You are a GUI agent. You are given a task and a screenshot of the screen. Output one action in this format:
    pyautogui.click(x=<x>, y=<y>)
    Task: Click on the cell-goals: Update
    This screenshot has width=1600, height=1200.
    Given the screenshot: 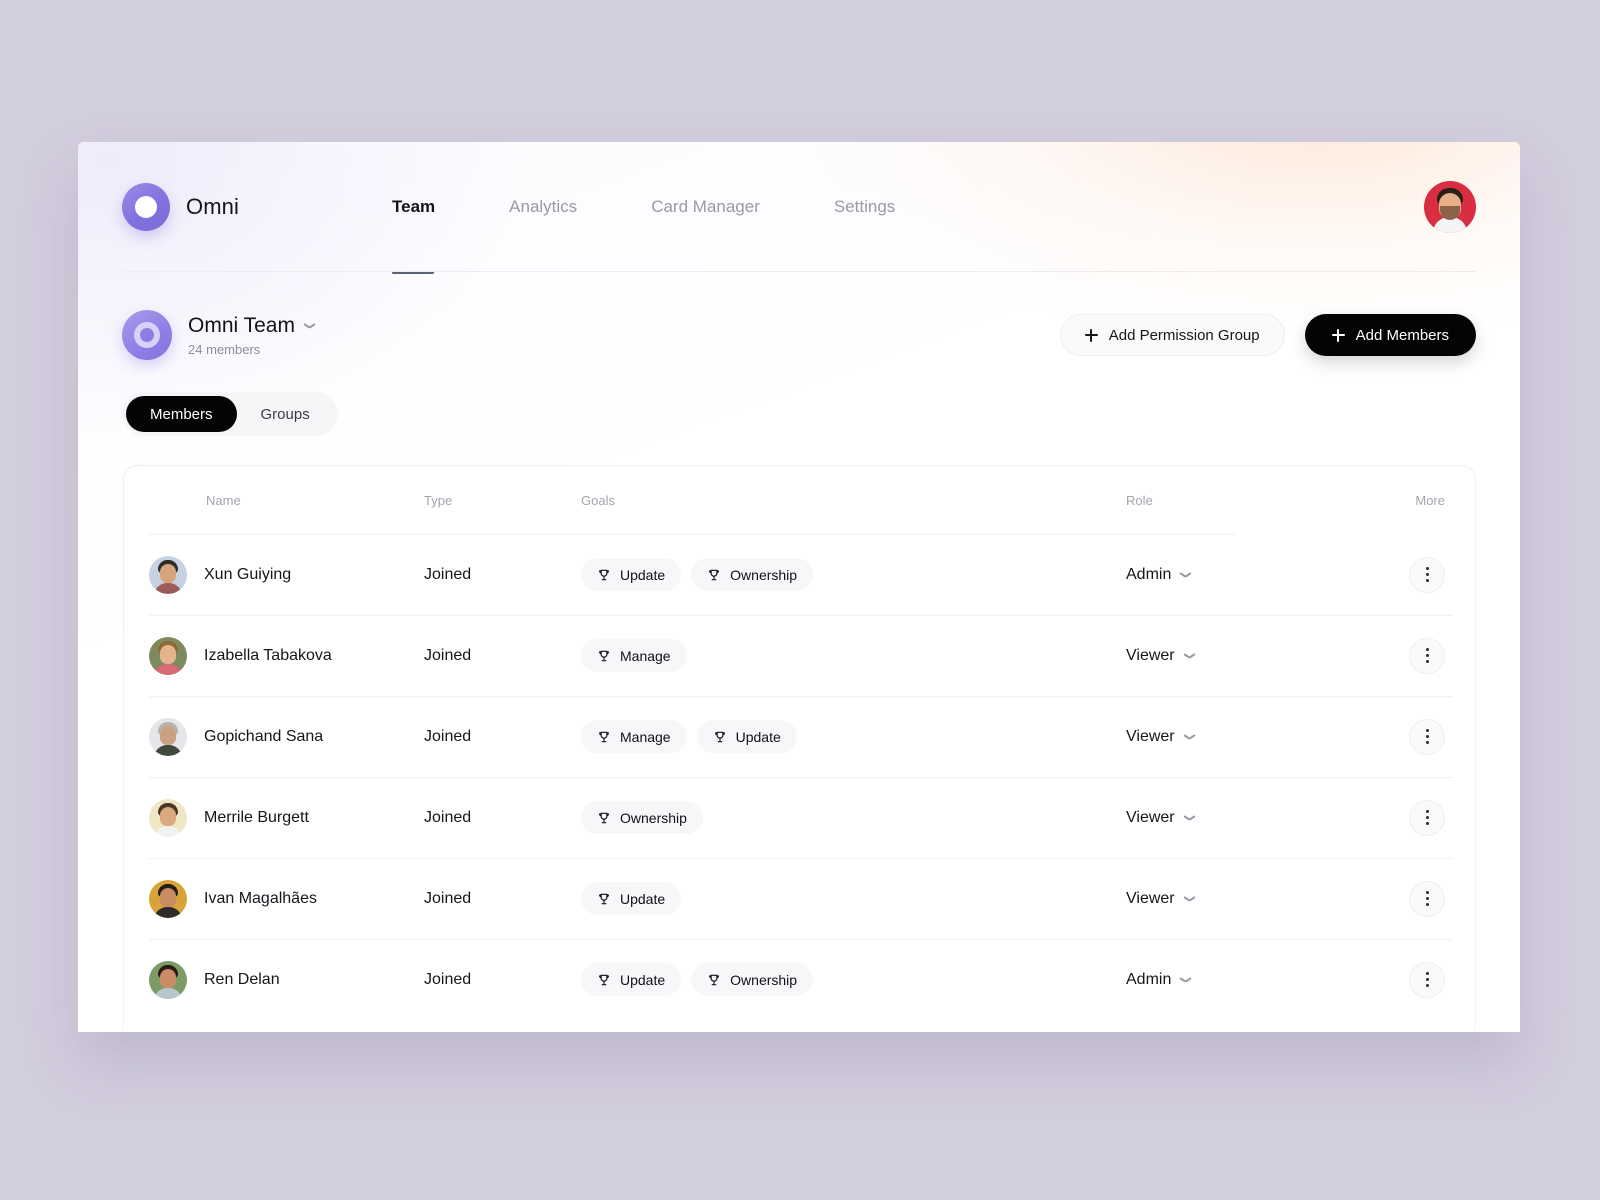 What is the action you would take?
    pyautogui.click(x=853, y=898)
    